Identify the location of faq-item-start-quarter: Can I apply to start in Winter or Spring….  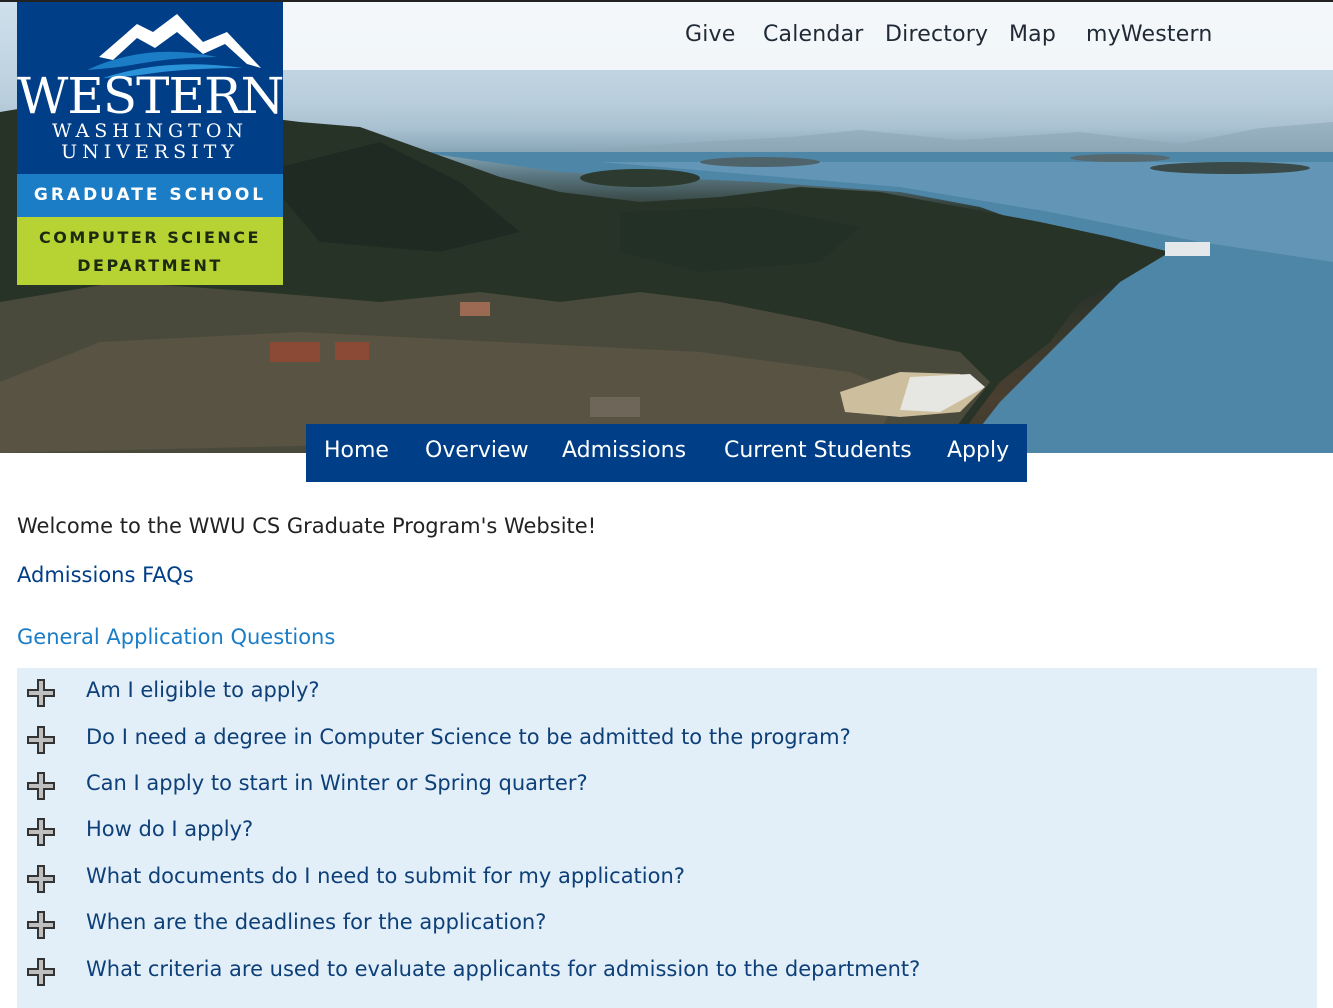
(667, 785).